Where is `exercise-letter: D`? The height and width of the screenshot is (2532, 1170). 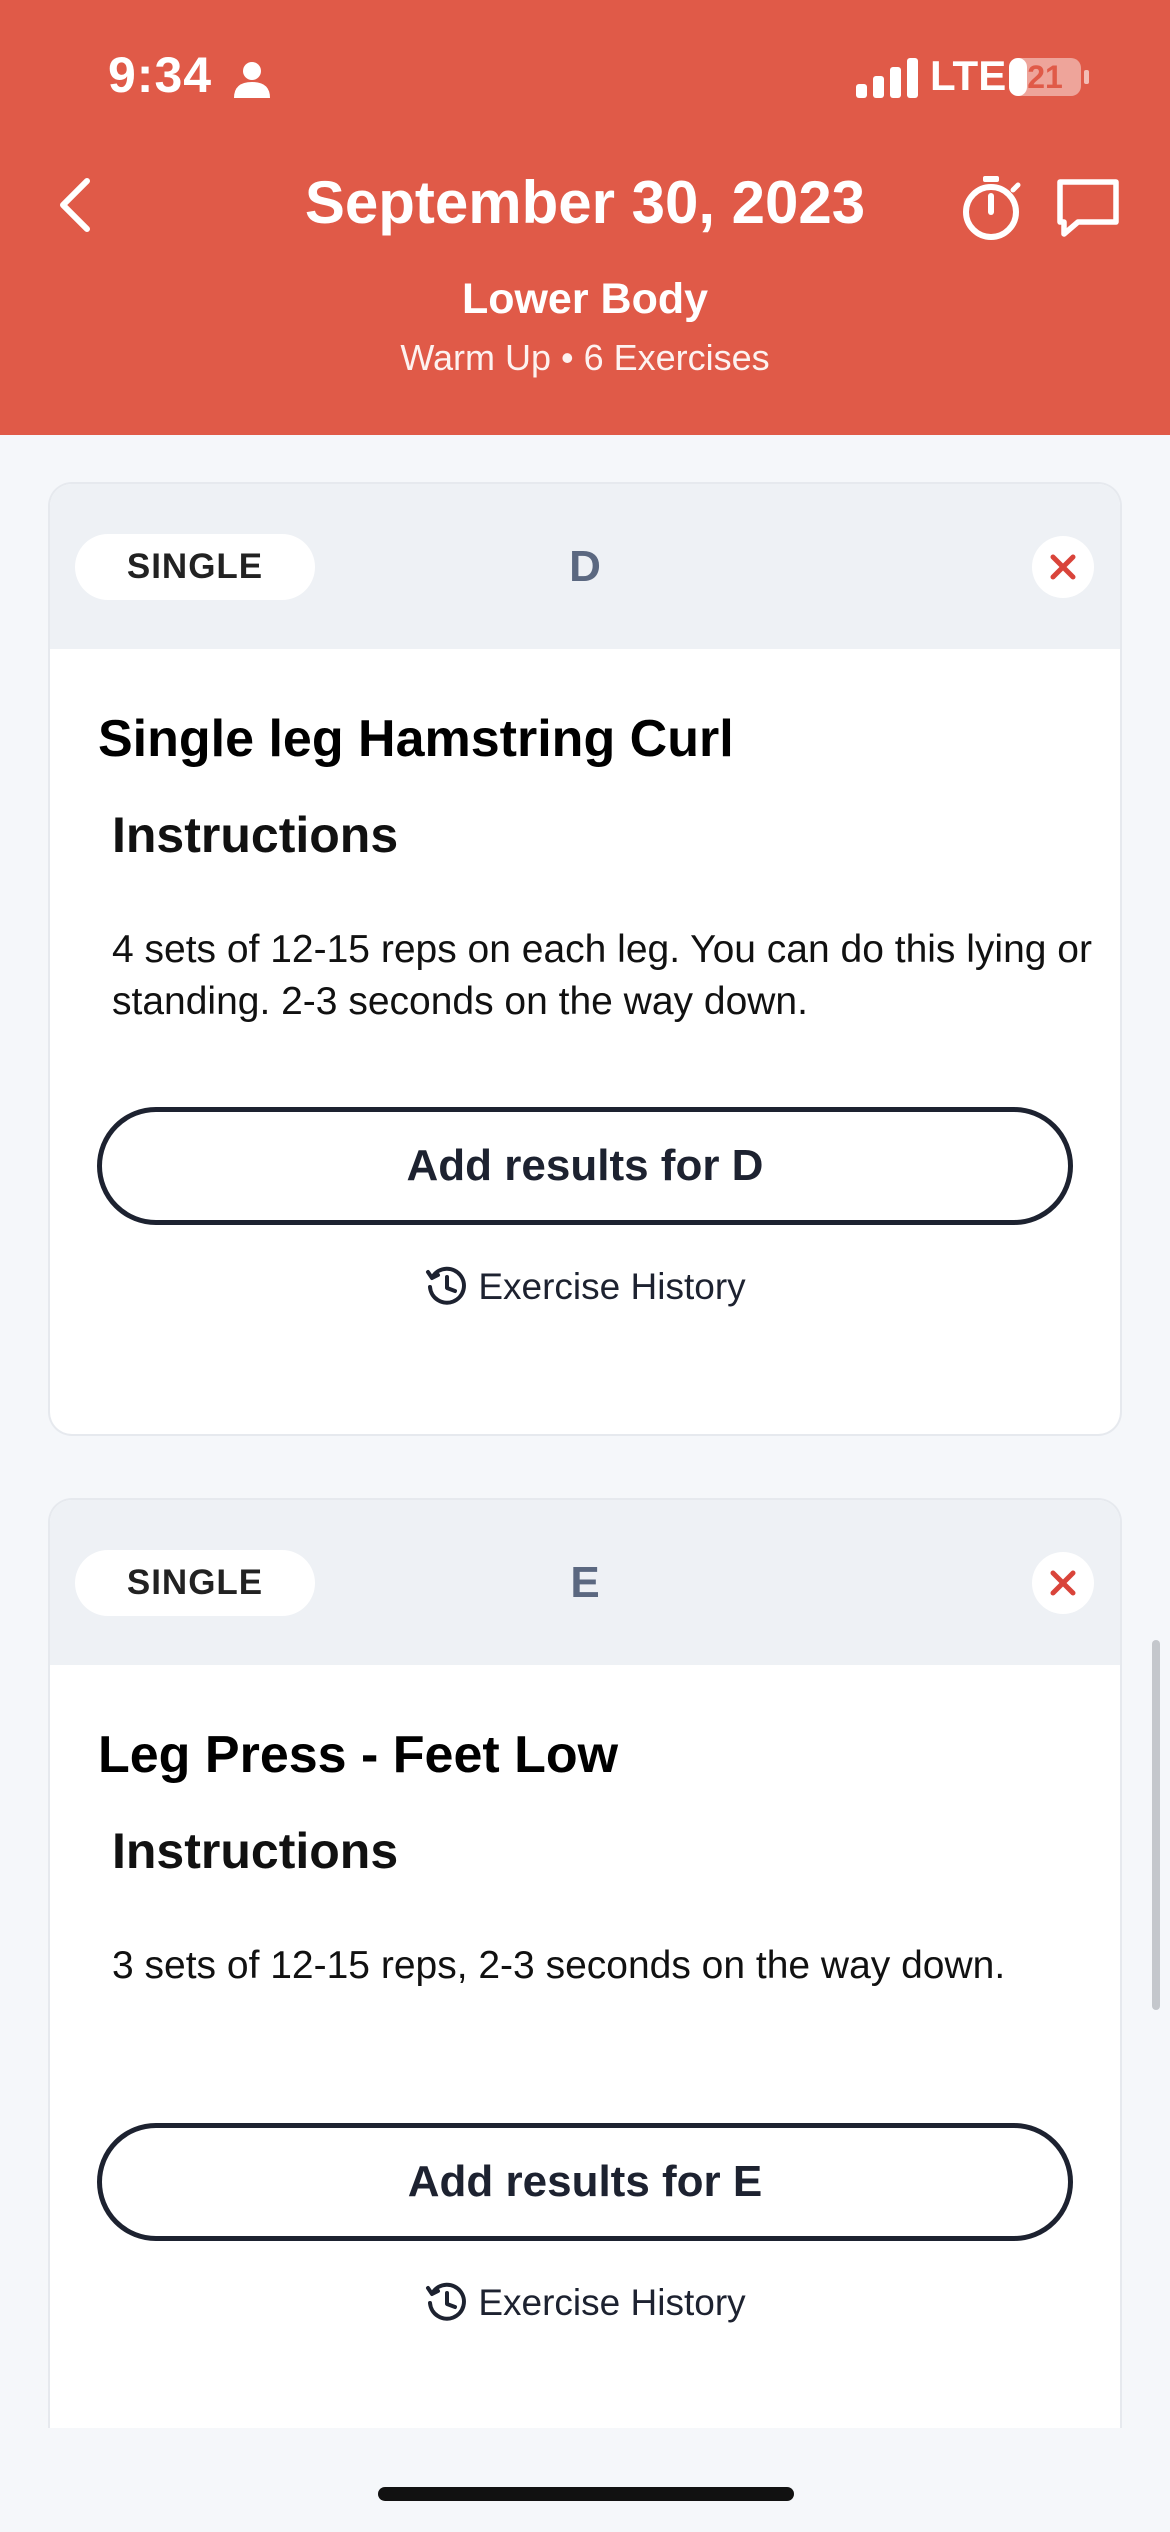 exercise-letter: D is located at coordinates (585, 566).